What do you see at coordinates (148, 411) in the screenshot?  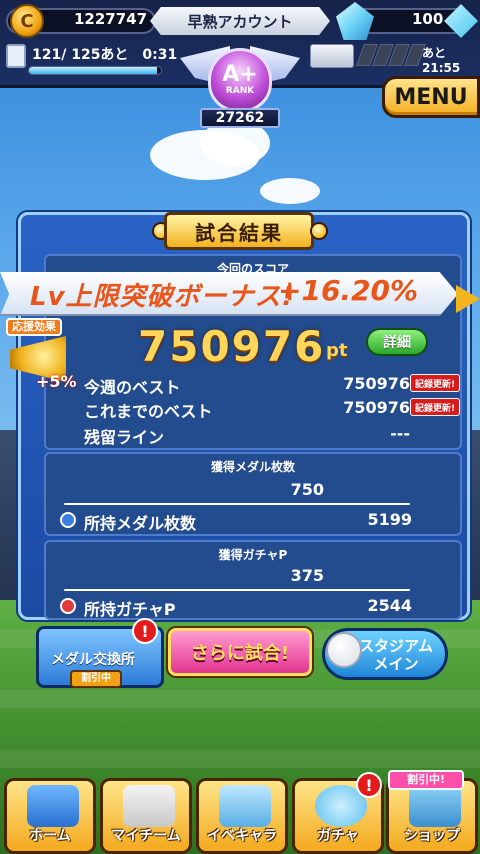 I see `all-time-best-label: これまでのベスト` at bounding box center [148, 411].